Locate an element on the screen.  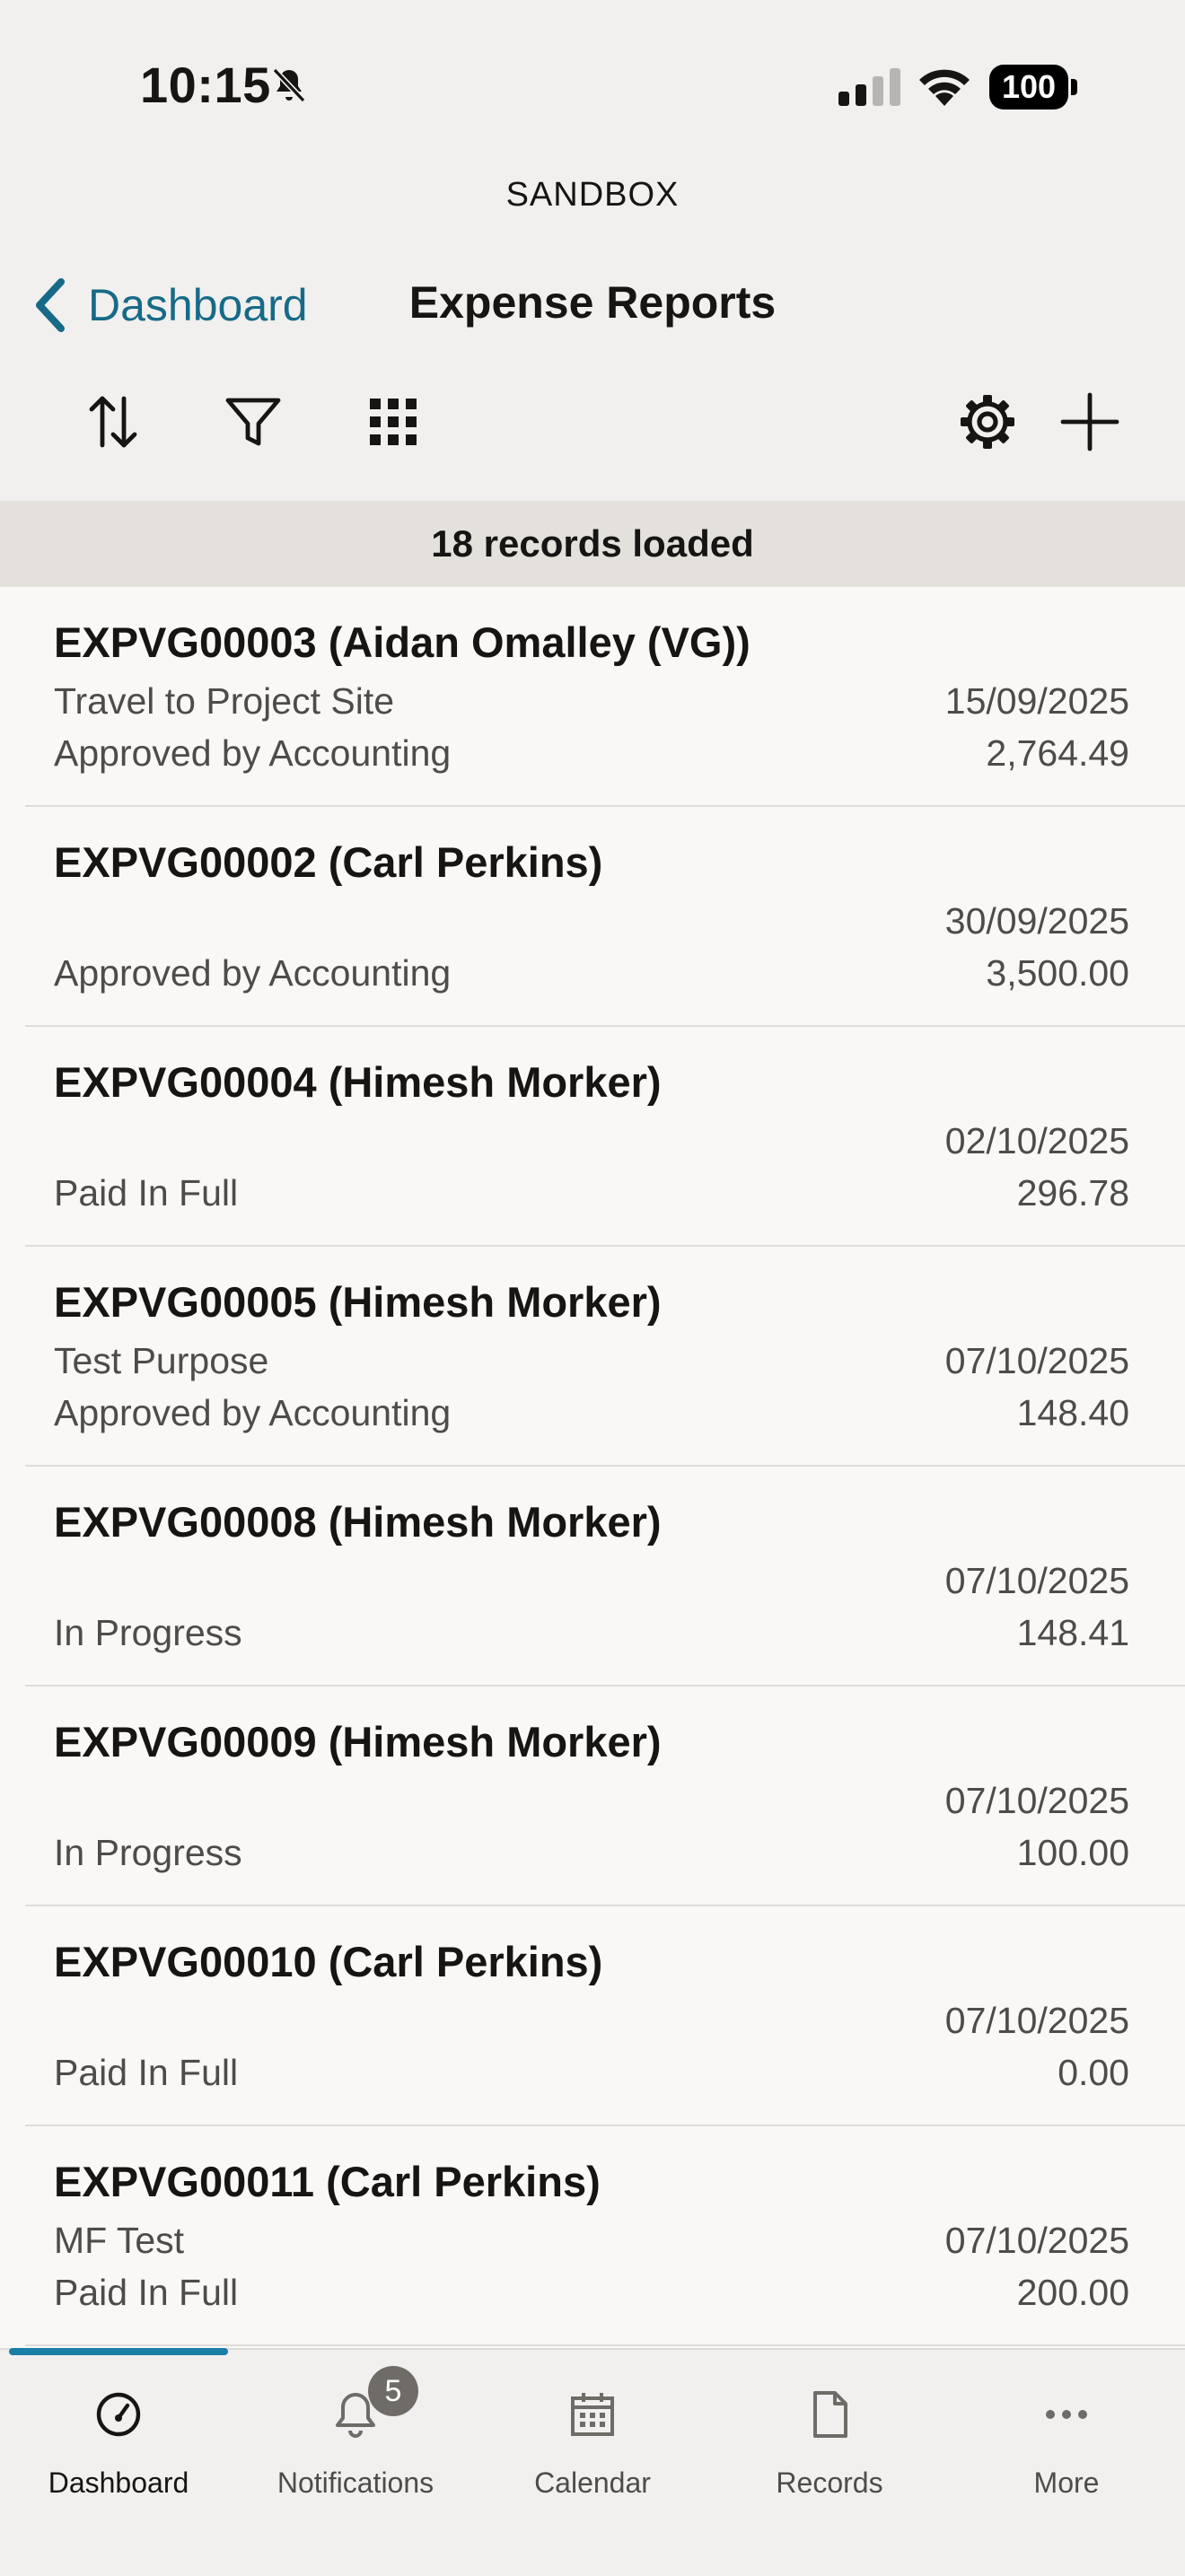
tab-label: More is located at coordinates (1066, 2482).